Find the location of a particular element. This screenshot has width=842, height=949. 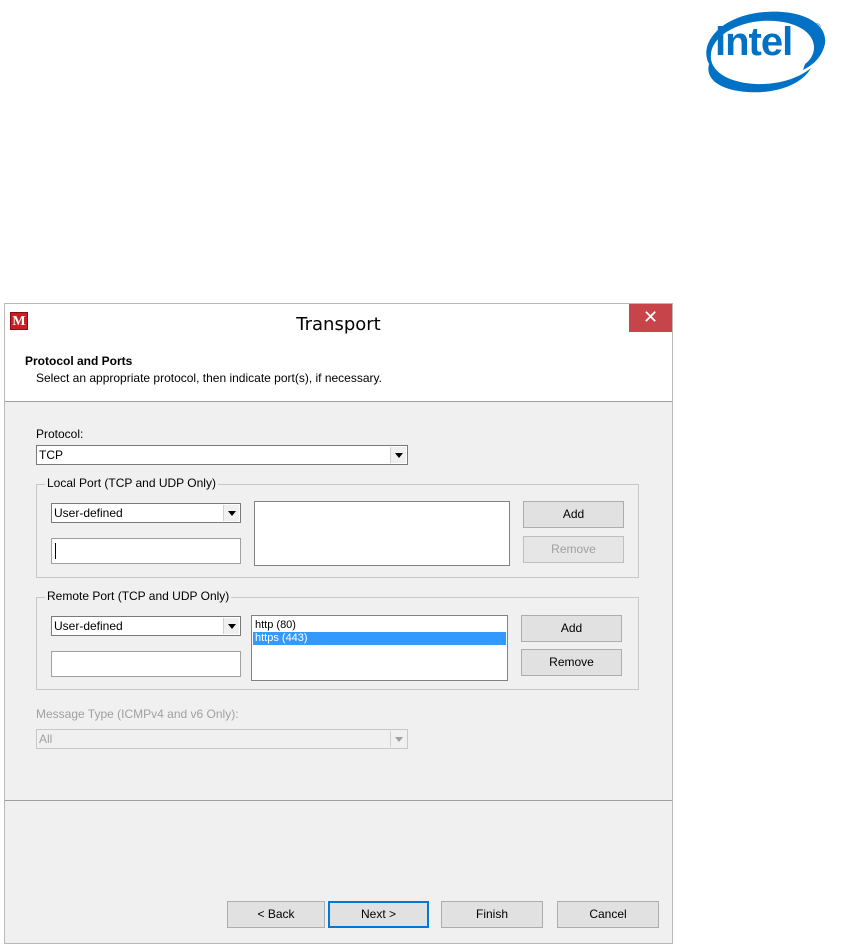

next-button: Next > is located at coordinates (378, 914).